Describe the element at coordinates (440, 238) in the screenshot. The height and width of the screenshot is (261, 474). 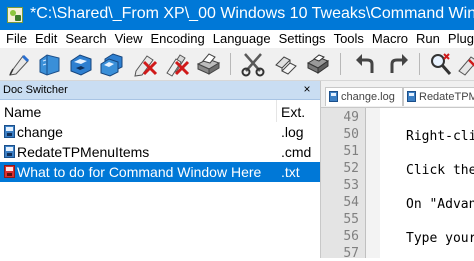
I see `code-line: Type your` at that location.